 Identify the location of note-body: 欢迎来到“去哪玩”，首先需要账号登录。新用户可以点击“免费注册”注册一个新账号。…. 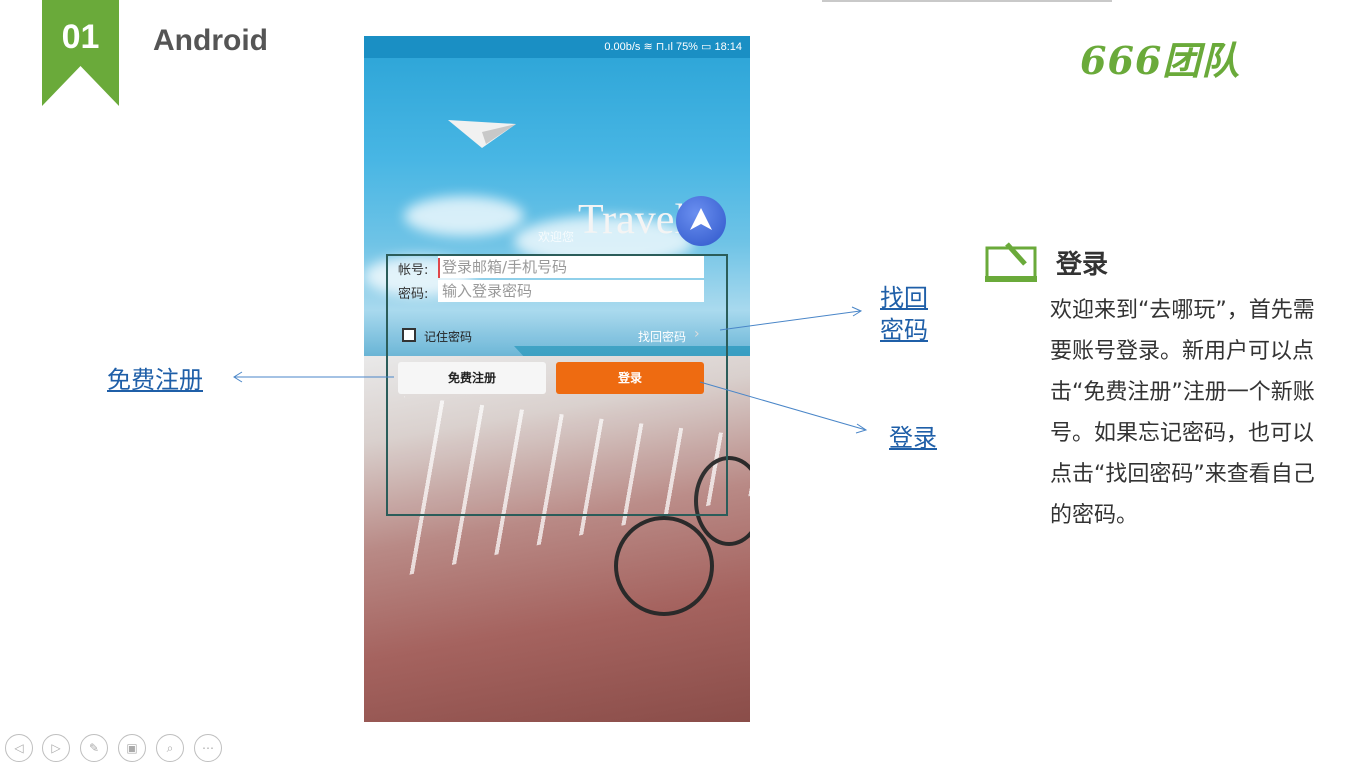
(1182, 413).